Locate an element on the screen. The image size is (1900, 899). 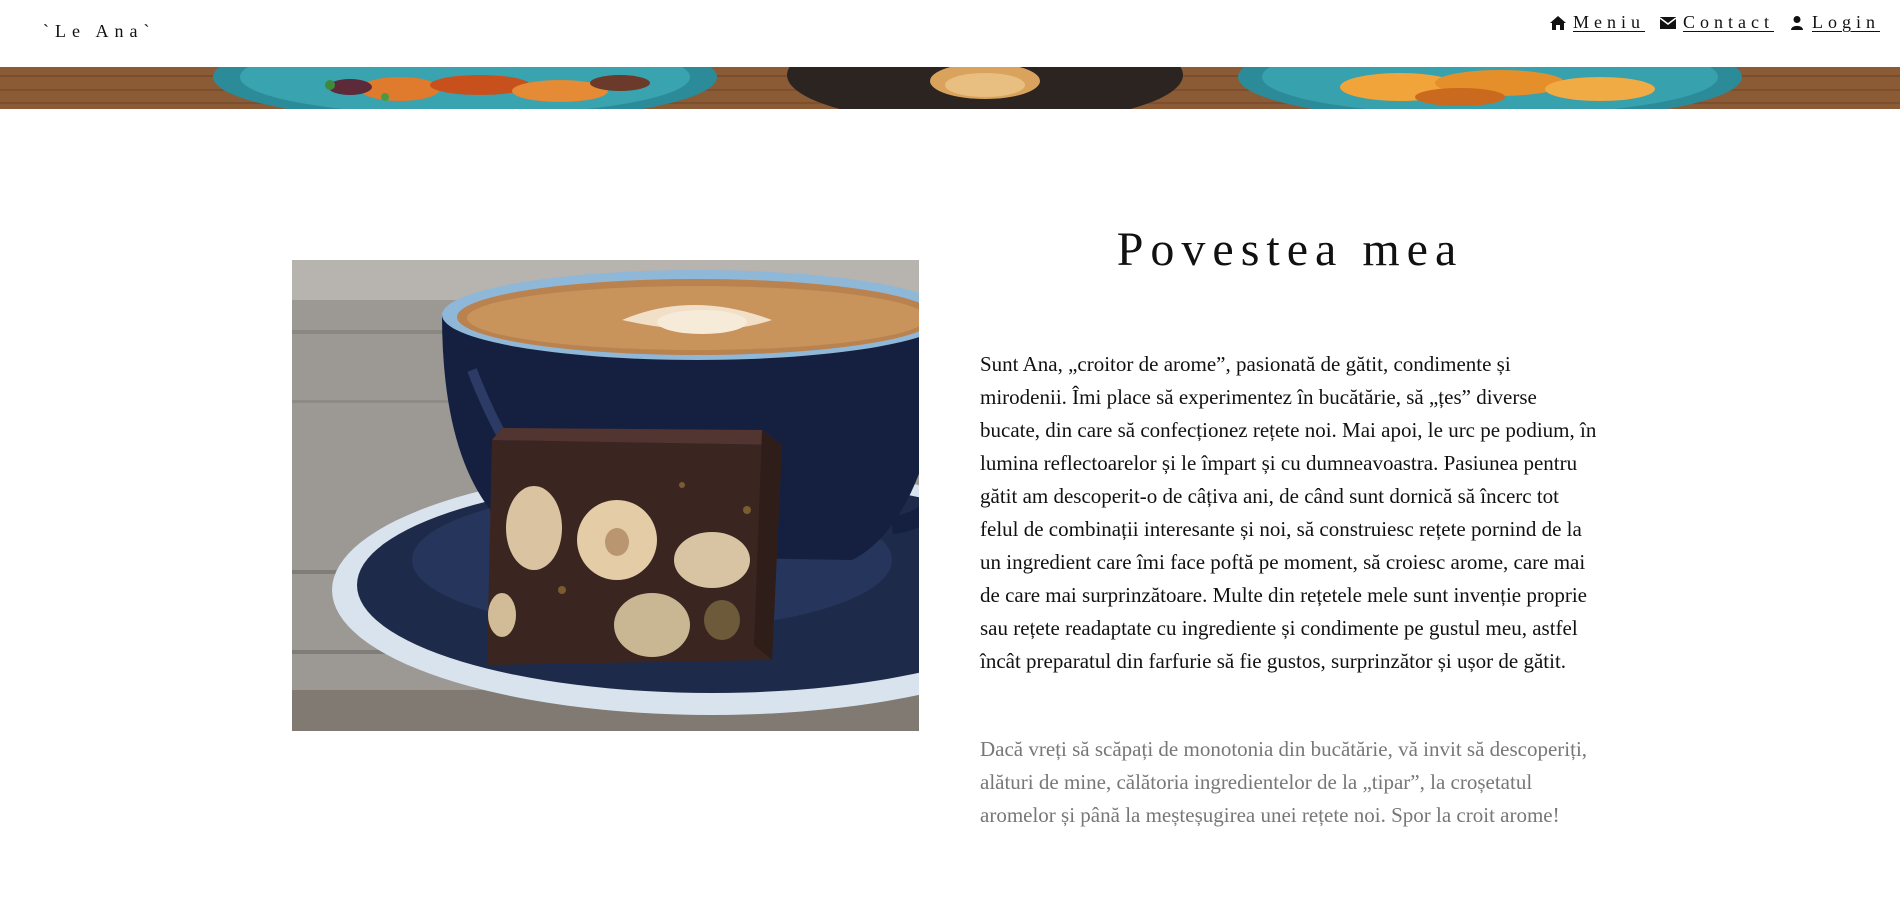
home-icon is located at coordinates (1558, 22).